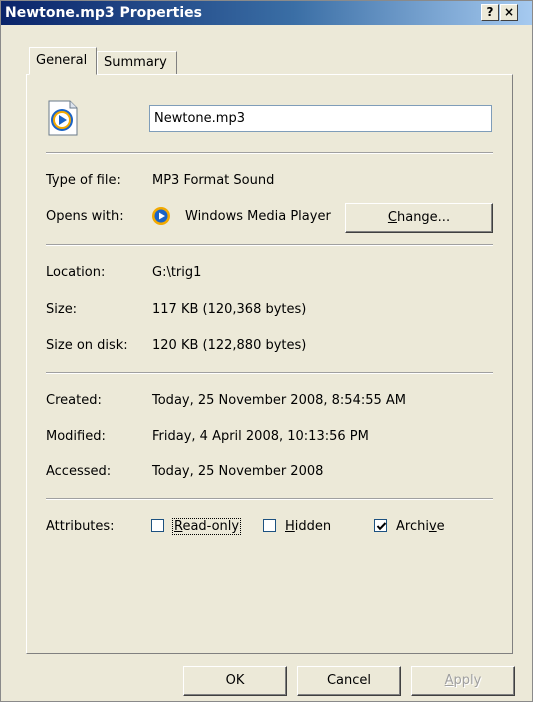  I want to click on hidden-checkbox, so click(269, 525).